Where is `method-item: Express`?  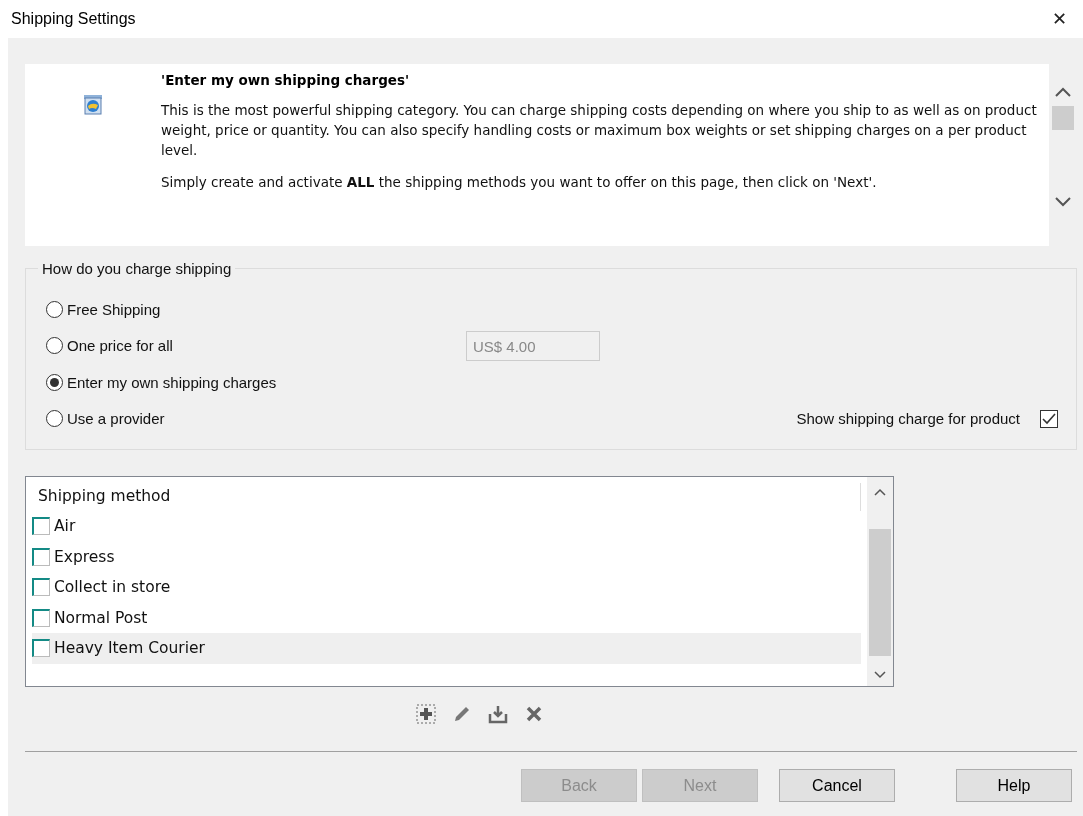
method-item: Express is located at coordinates (446, 556).